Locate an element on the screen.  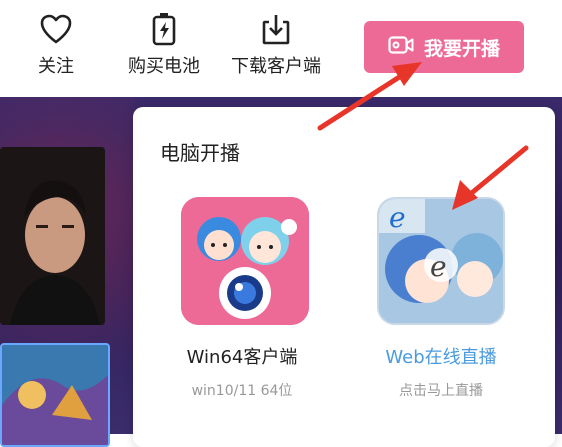
annotation-arrows is located at coordinates (423, 136).